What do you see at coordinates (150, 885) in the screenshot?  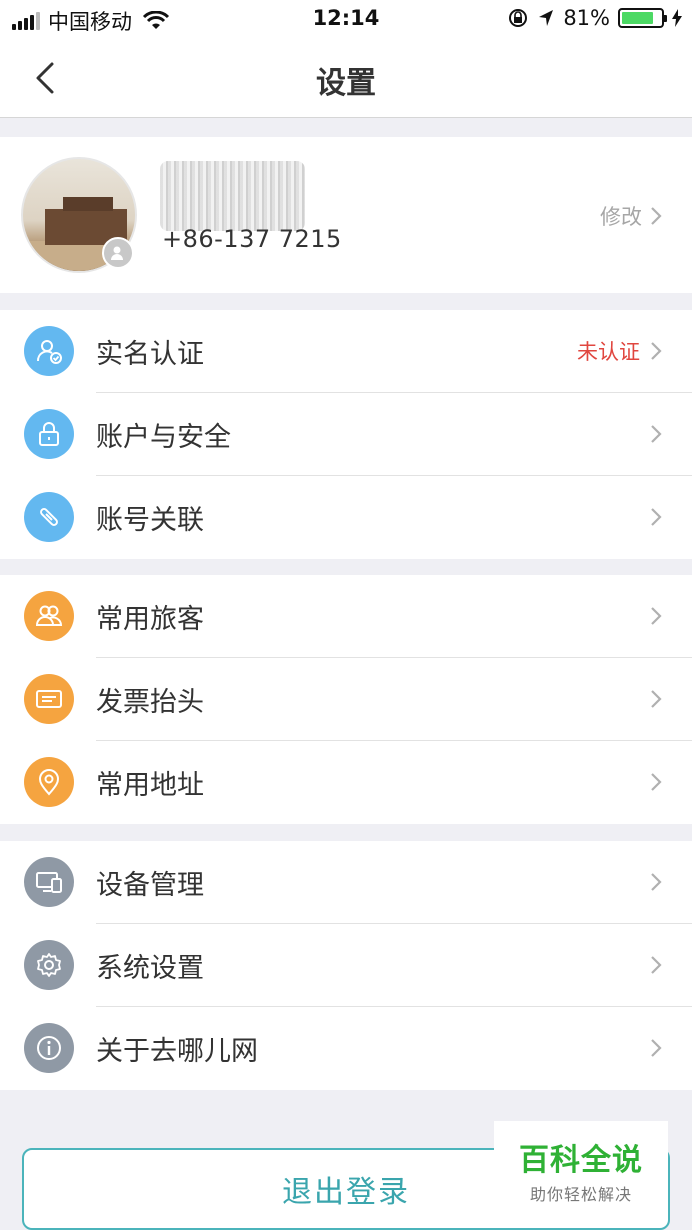 I see `menu-item-label: 设备管理` at bounding box center [150, 885].